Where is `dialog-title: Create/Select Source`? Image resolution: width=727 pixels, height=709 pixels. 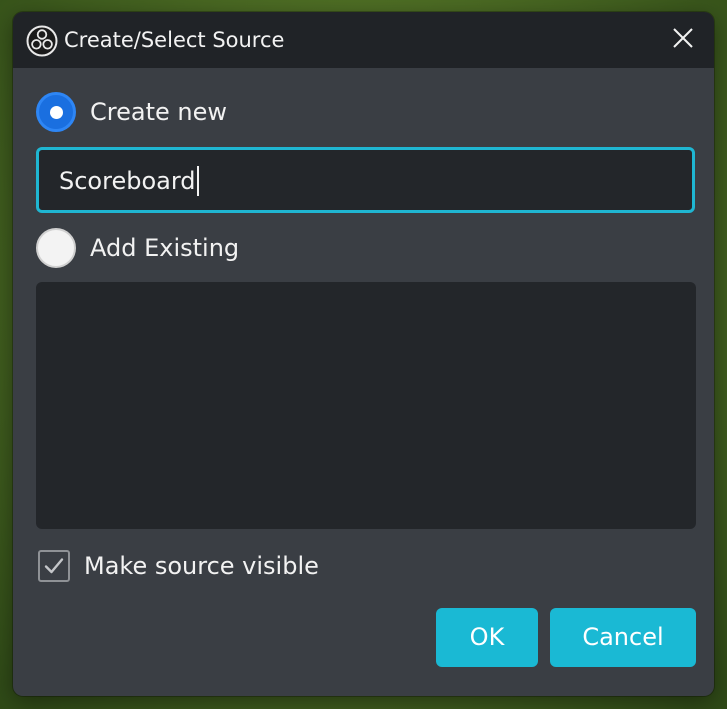 dialog-title: Create/Select Source is located at coordinates (174, 40).